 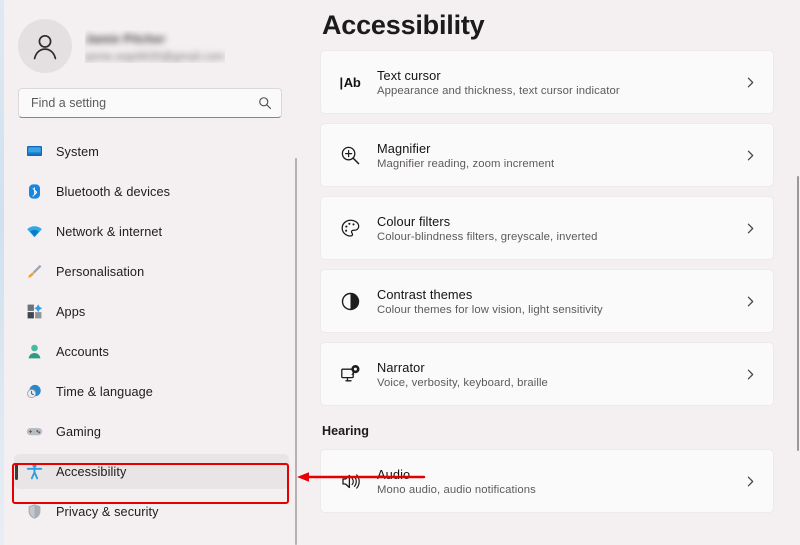 I want to click on card-title: Audio, so click(x=394, y=474).